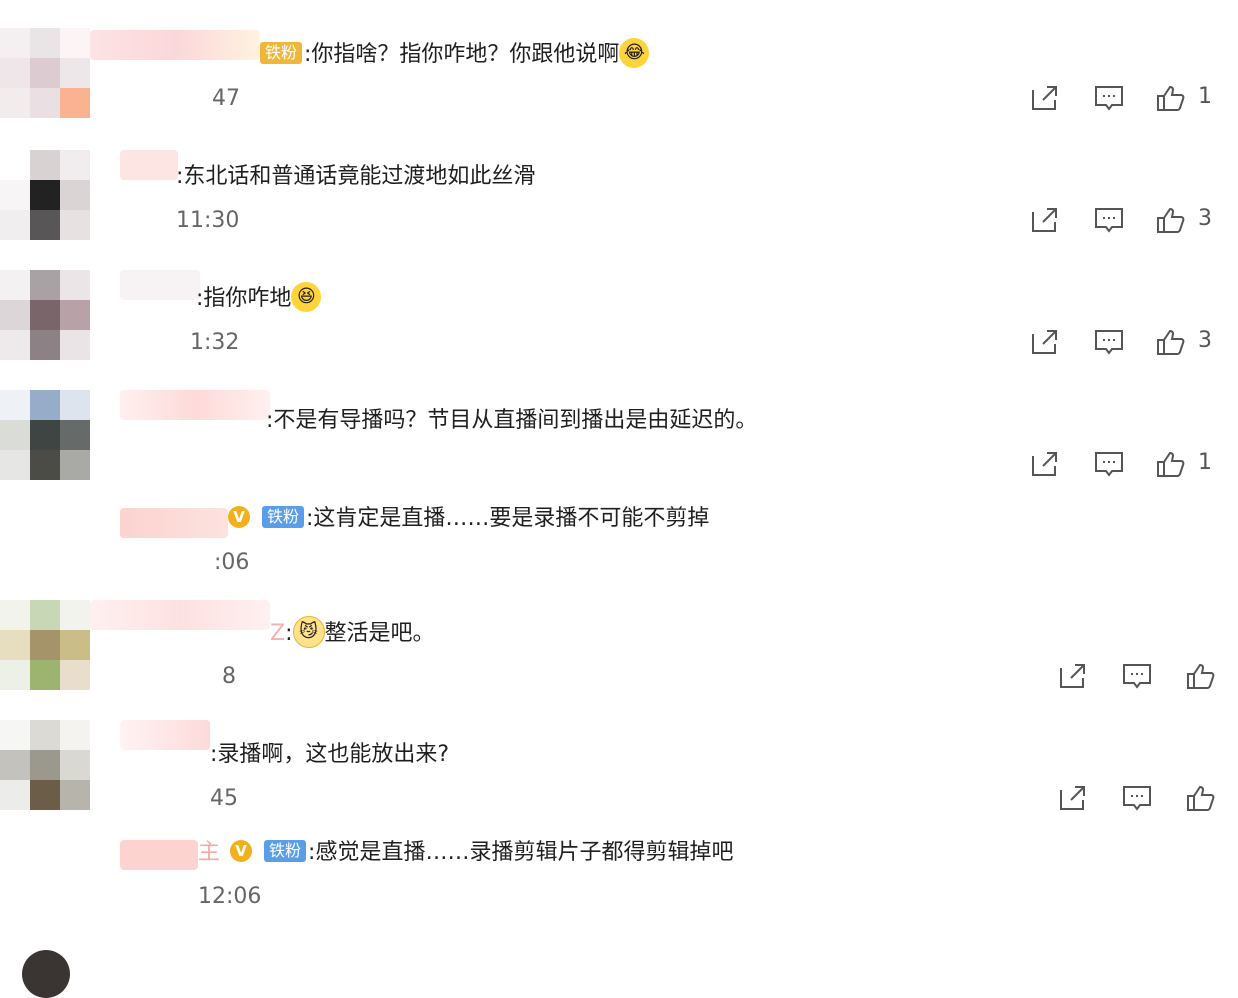  What do you see at coordinates (512, 420) in the screenshot?
I see `comment-text: :不是有导播吗？节目从直播间到播出是由延迟的。` at bounding box center [512, 420].